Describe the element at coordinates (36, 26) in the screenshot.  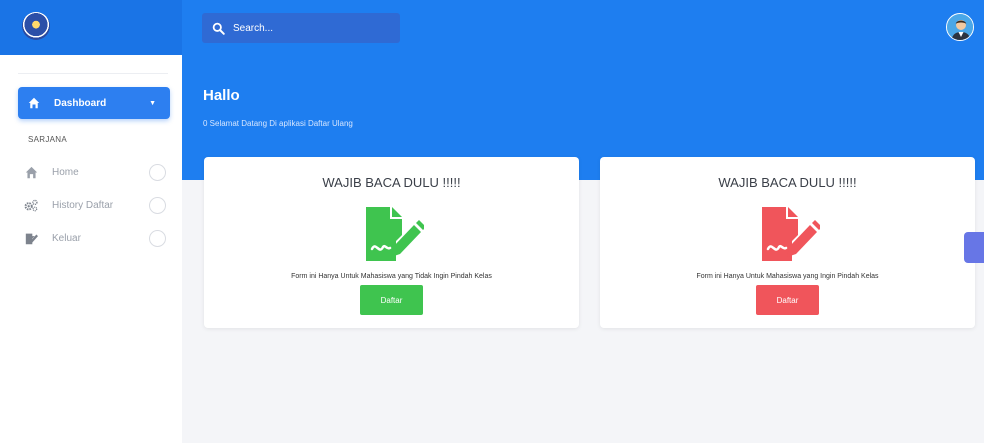
I see `university-logo` at that location.